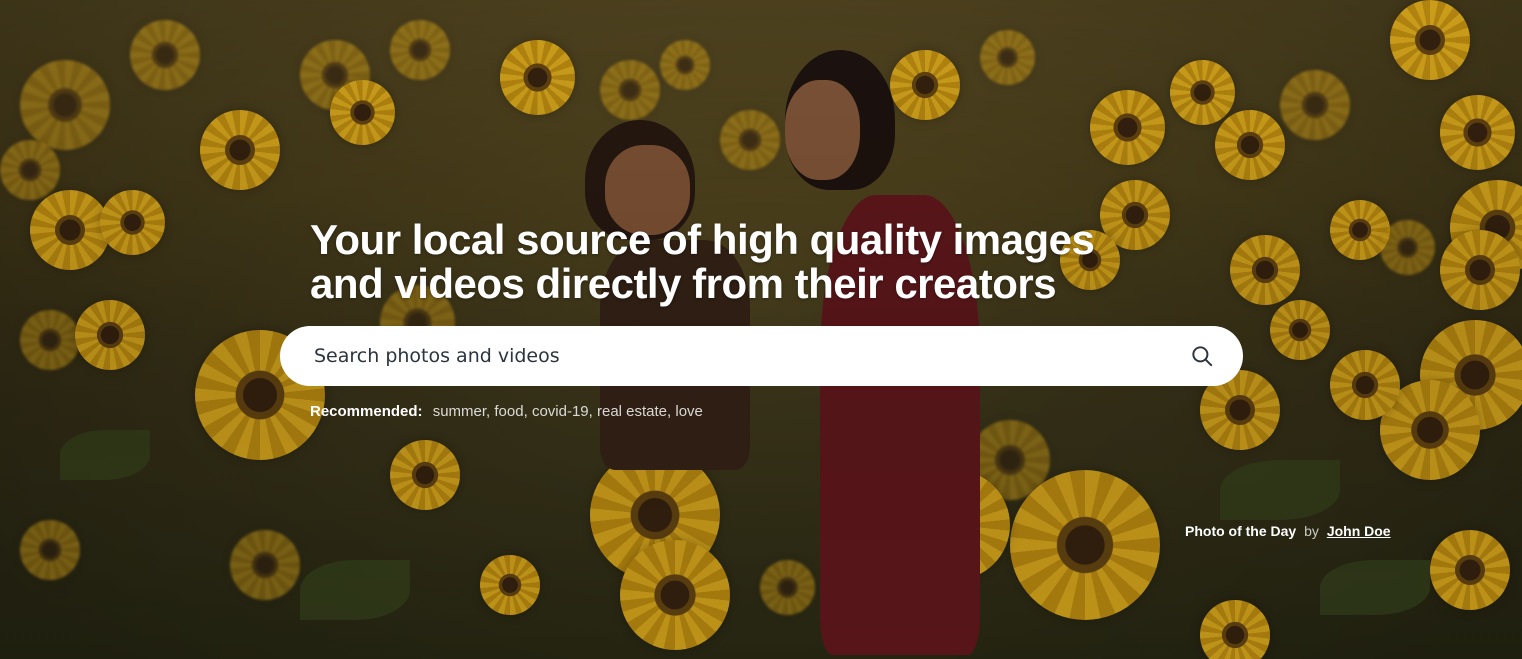  I want to click on photo-author-link: John Doe, so click(1359, 531).